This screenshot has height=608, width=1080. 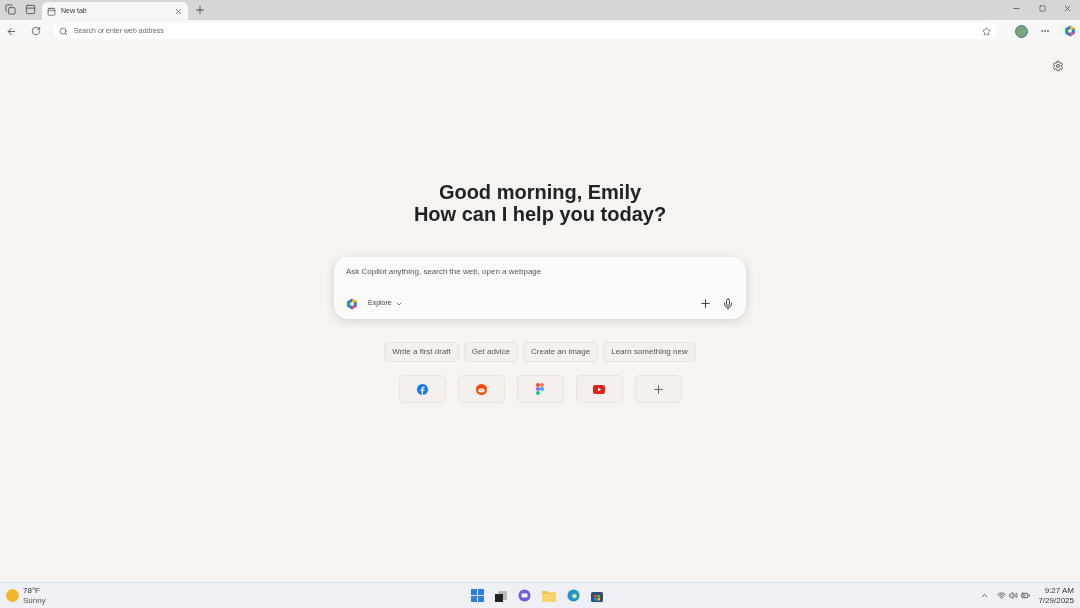 I want to click on tab-actions-icon, so click(x=30, y=9).